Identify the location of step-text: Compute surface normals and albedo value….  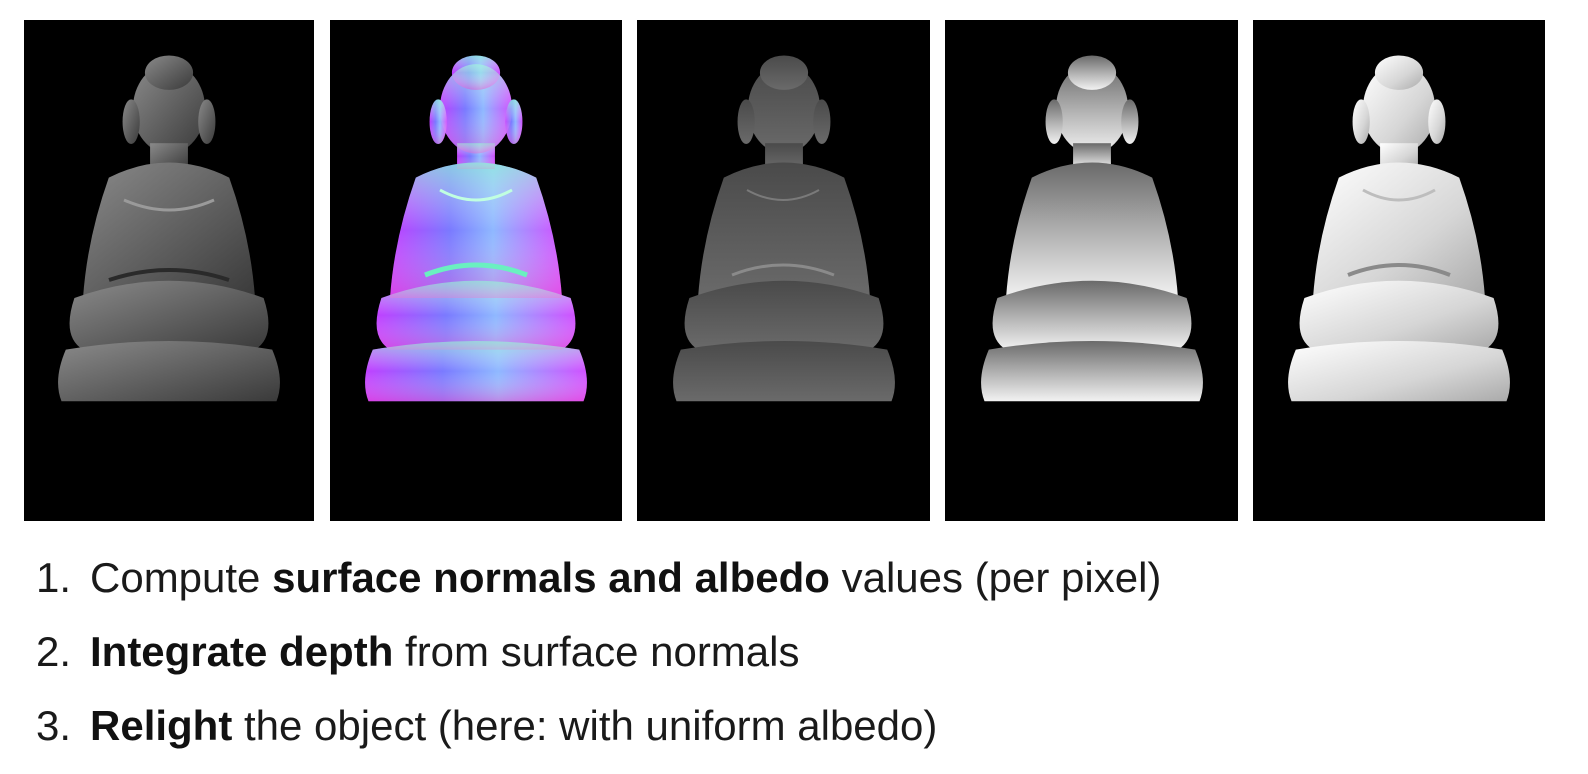
(625, 578).